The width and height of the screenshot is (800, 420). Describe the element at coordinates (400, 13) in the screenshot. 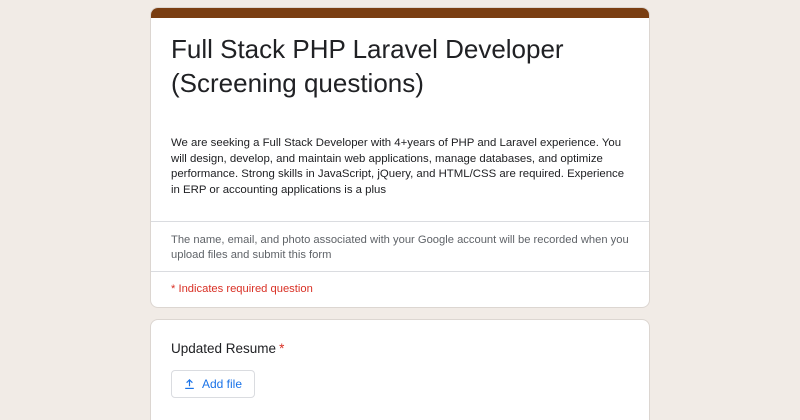

I see `header-accent-bar` at that location.